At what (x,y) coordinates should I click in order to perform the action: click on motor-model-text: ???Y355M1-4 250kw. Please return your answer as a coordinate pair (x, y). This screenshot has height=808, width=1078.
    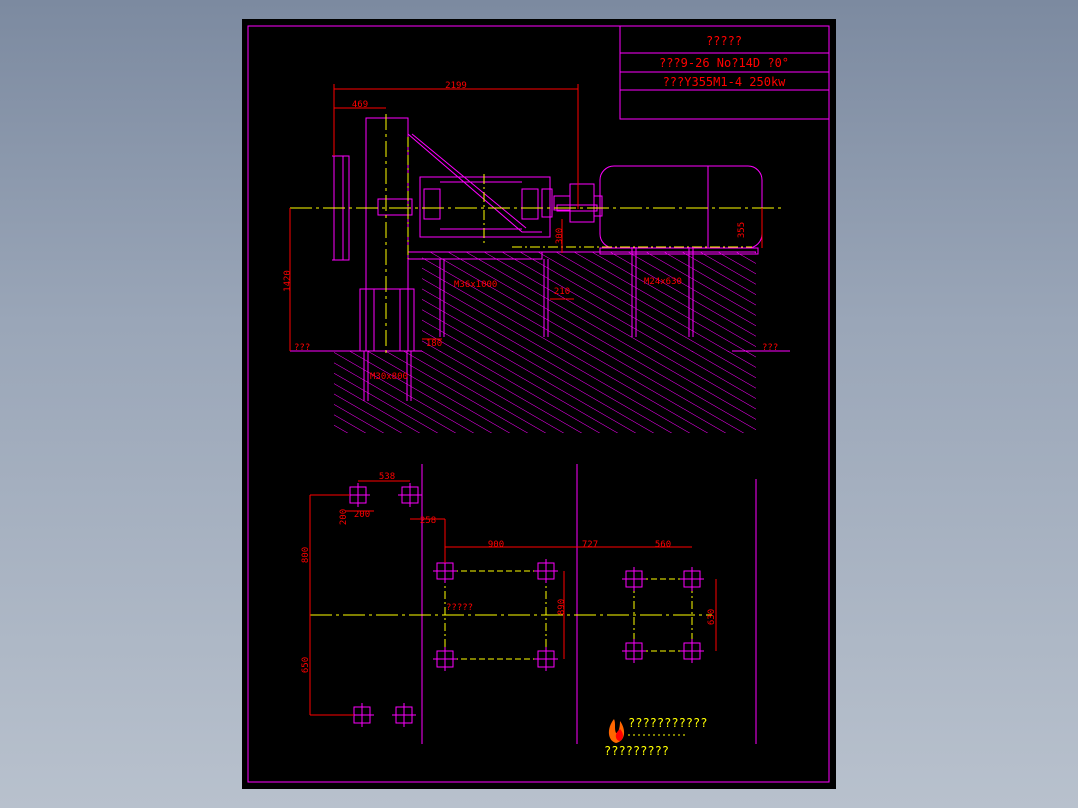
    Looking at the image, I should click on (725, 82).